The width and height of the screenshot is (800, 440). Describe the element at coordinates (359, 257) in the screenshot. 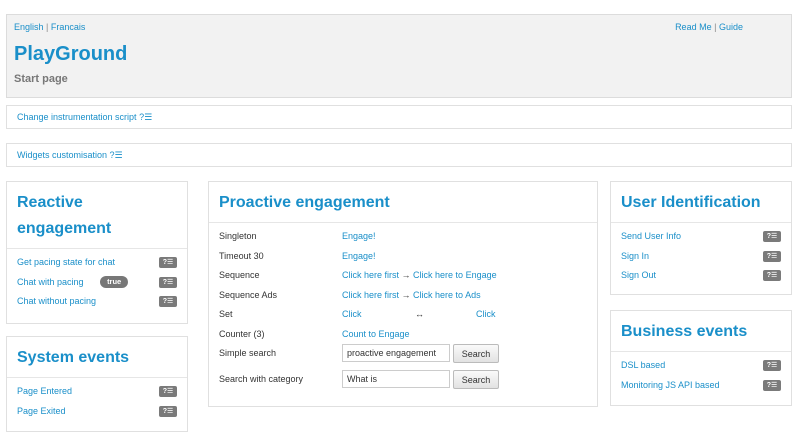

I see `timeout-engage-link: Engage!` at that location.